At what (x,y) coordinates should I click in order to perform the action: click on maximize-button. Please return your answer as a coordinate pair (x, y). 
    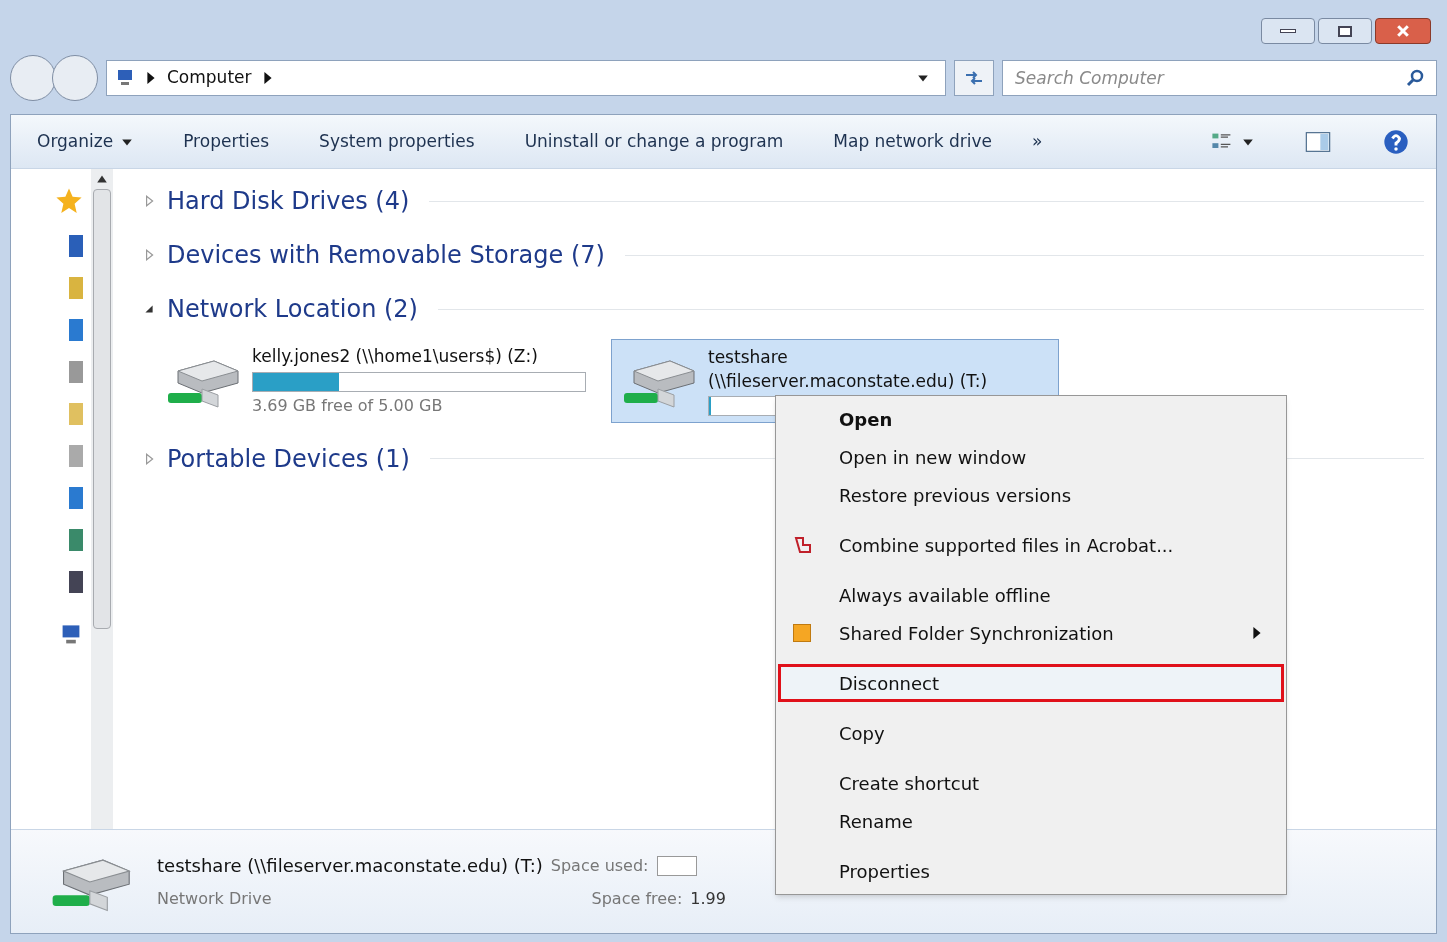
    Looking at the image, I should click on (1345, 31).